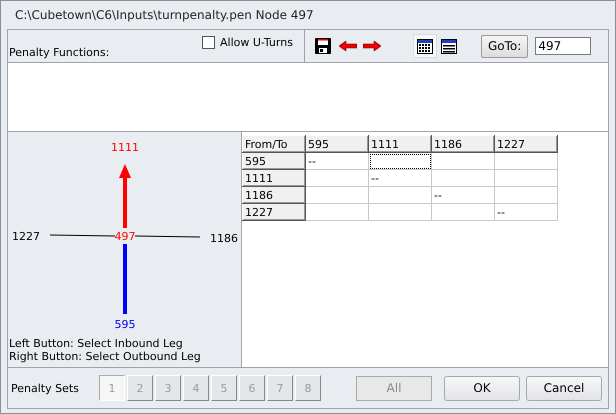  I want to click on row-header: 1227, so click(274, 212).